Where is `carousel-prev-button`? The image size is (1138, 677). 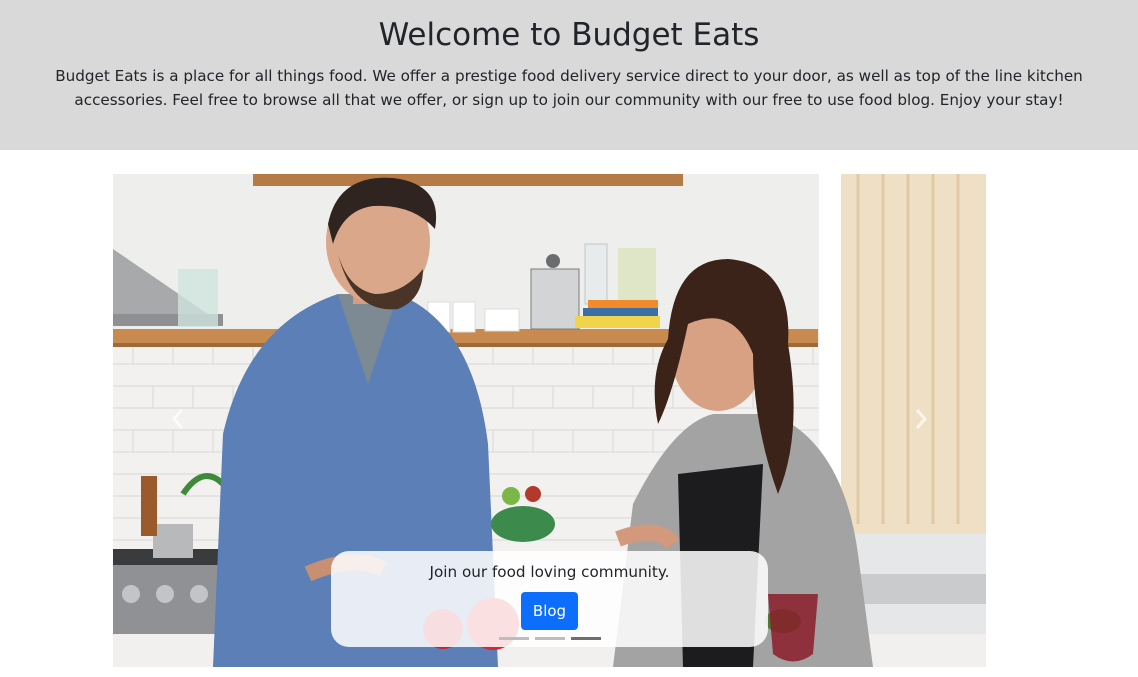 carousel-prev-button is located at coordinates (178, 419).